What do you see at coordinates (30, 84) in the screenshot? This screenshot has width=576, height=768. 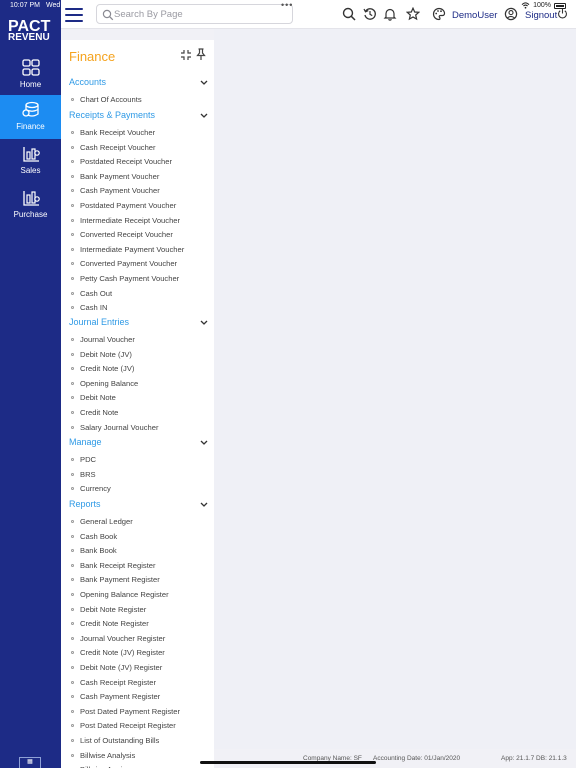 I see `rail-label-home: Home` at bounding box center [30, 84].